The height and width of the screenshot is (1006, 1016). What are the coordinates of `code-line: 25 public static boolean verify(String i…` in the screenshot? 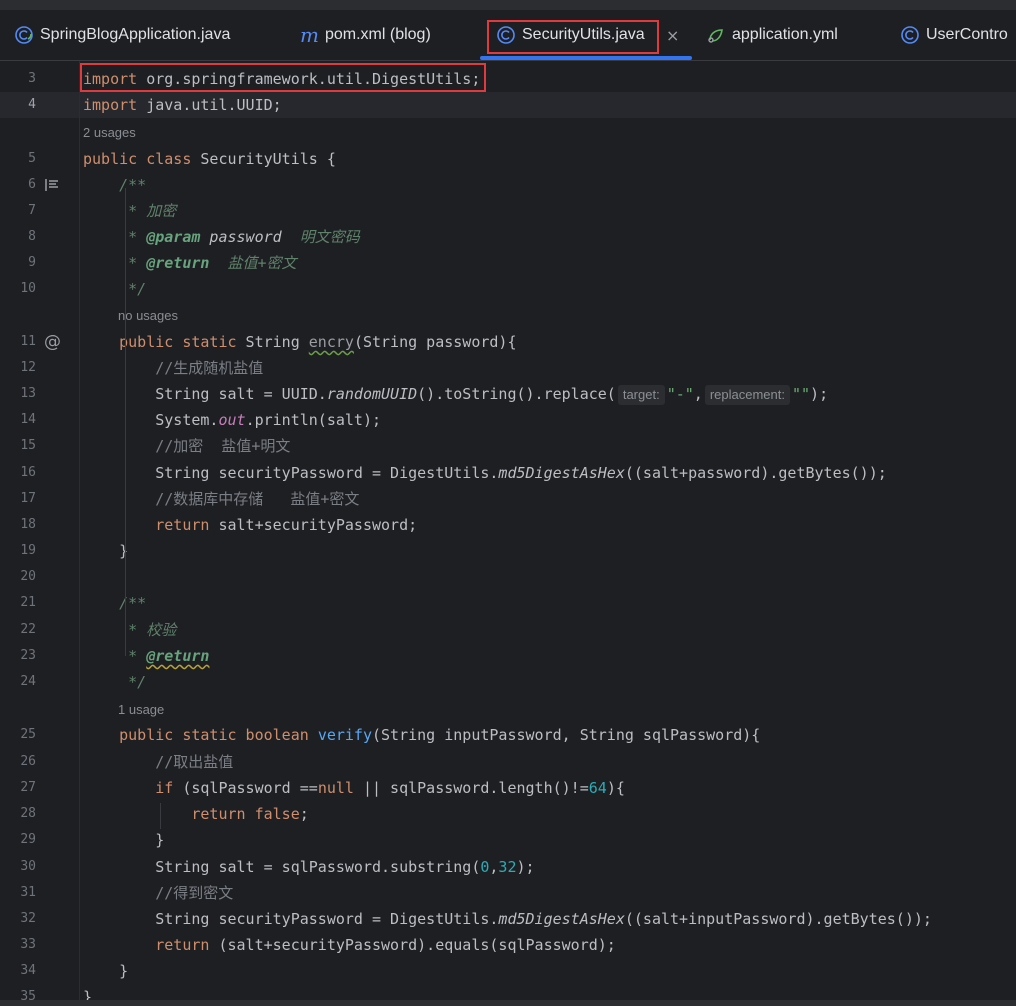 It's located at (390, 735).